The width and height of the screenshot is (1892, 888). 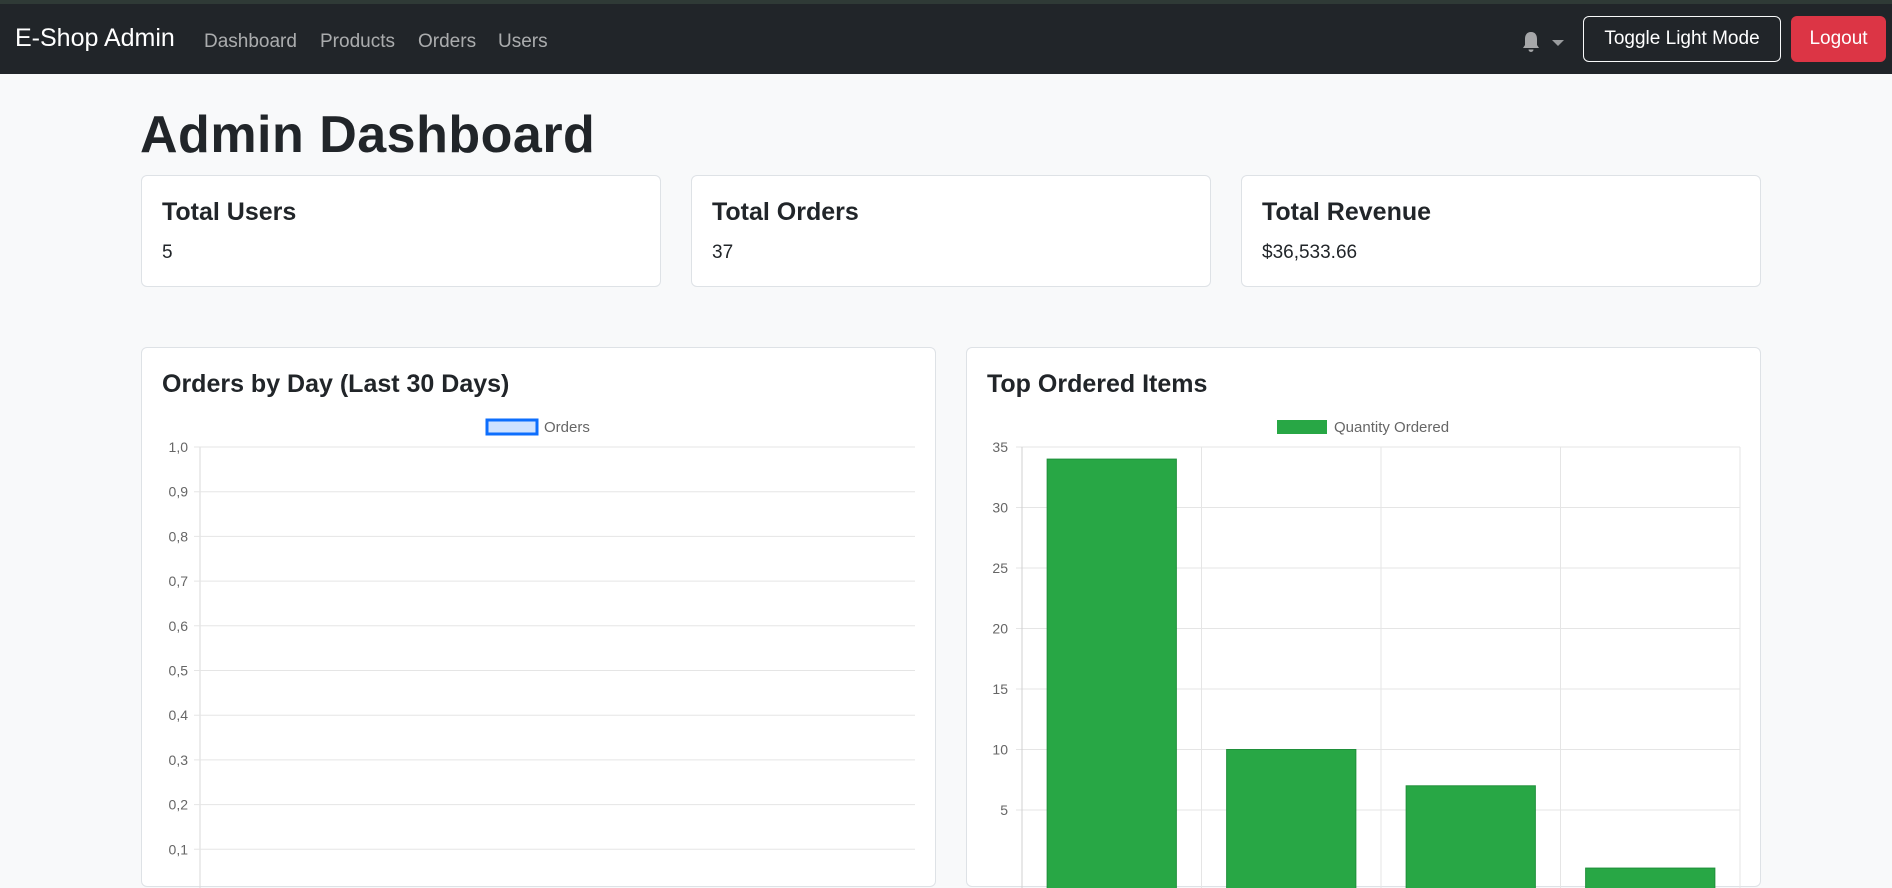 I want to click on total-revenue-card: Total Revenue $36,533.66, so click(x=1501, y=231).